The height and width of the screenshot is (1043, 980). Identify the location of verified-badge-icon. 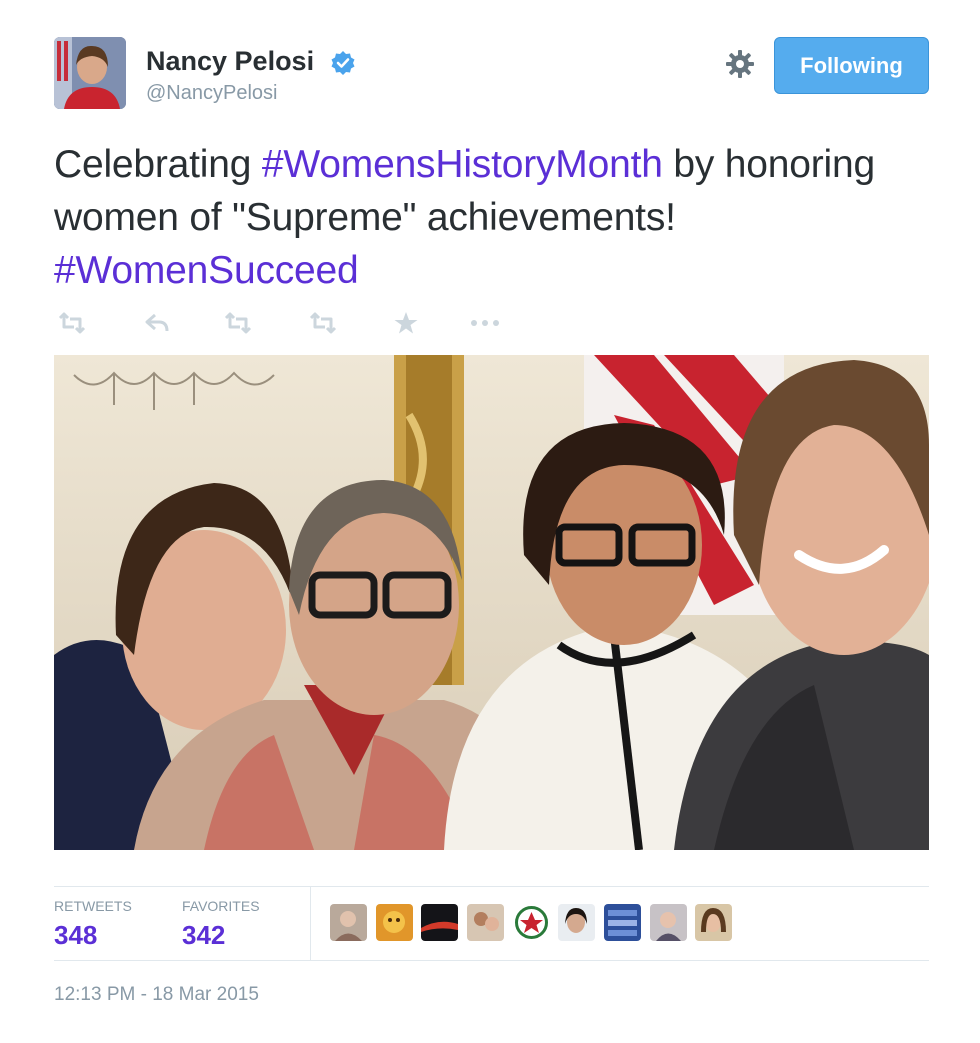
(343, 63).